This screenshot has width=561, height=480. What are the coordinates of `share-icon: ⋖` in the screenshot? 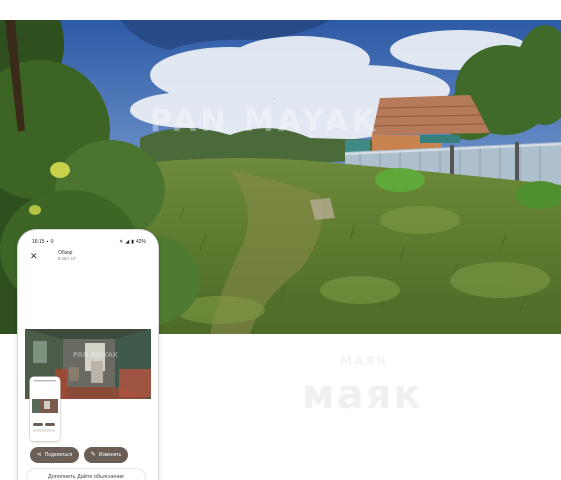 It's located at (39, 455).